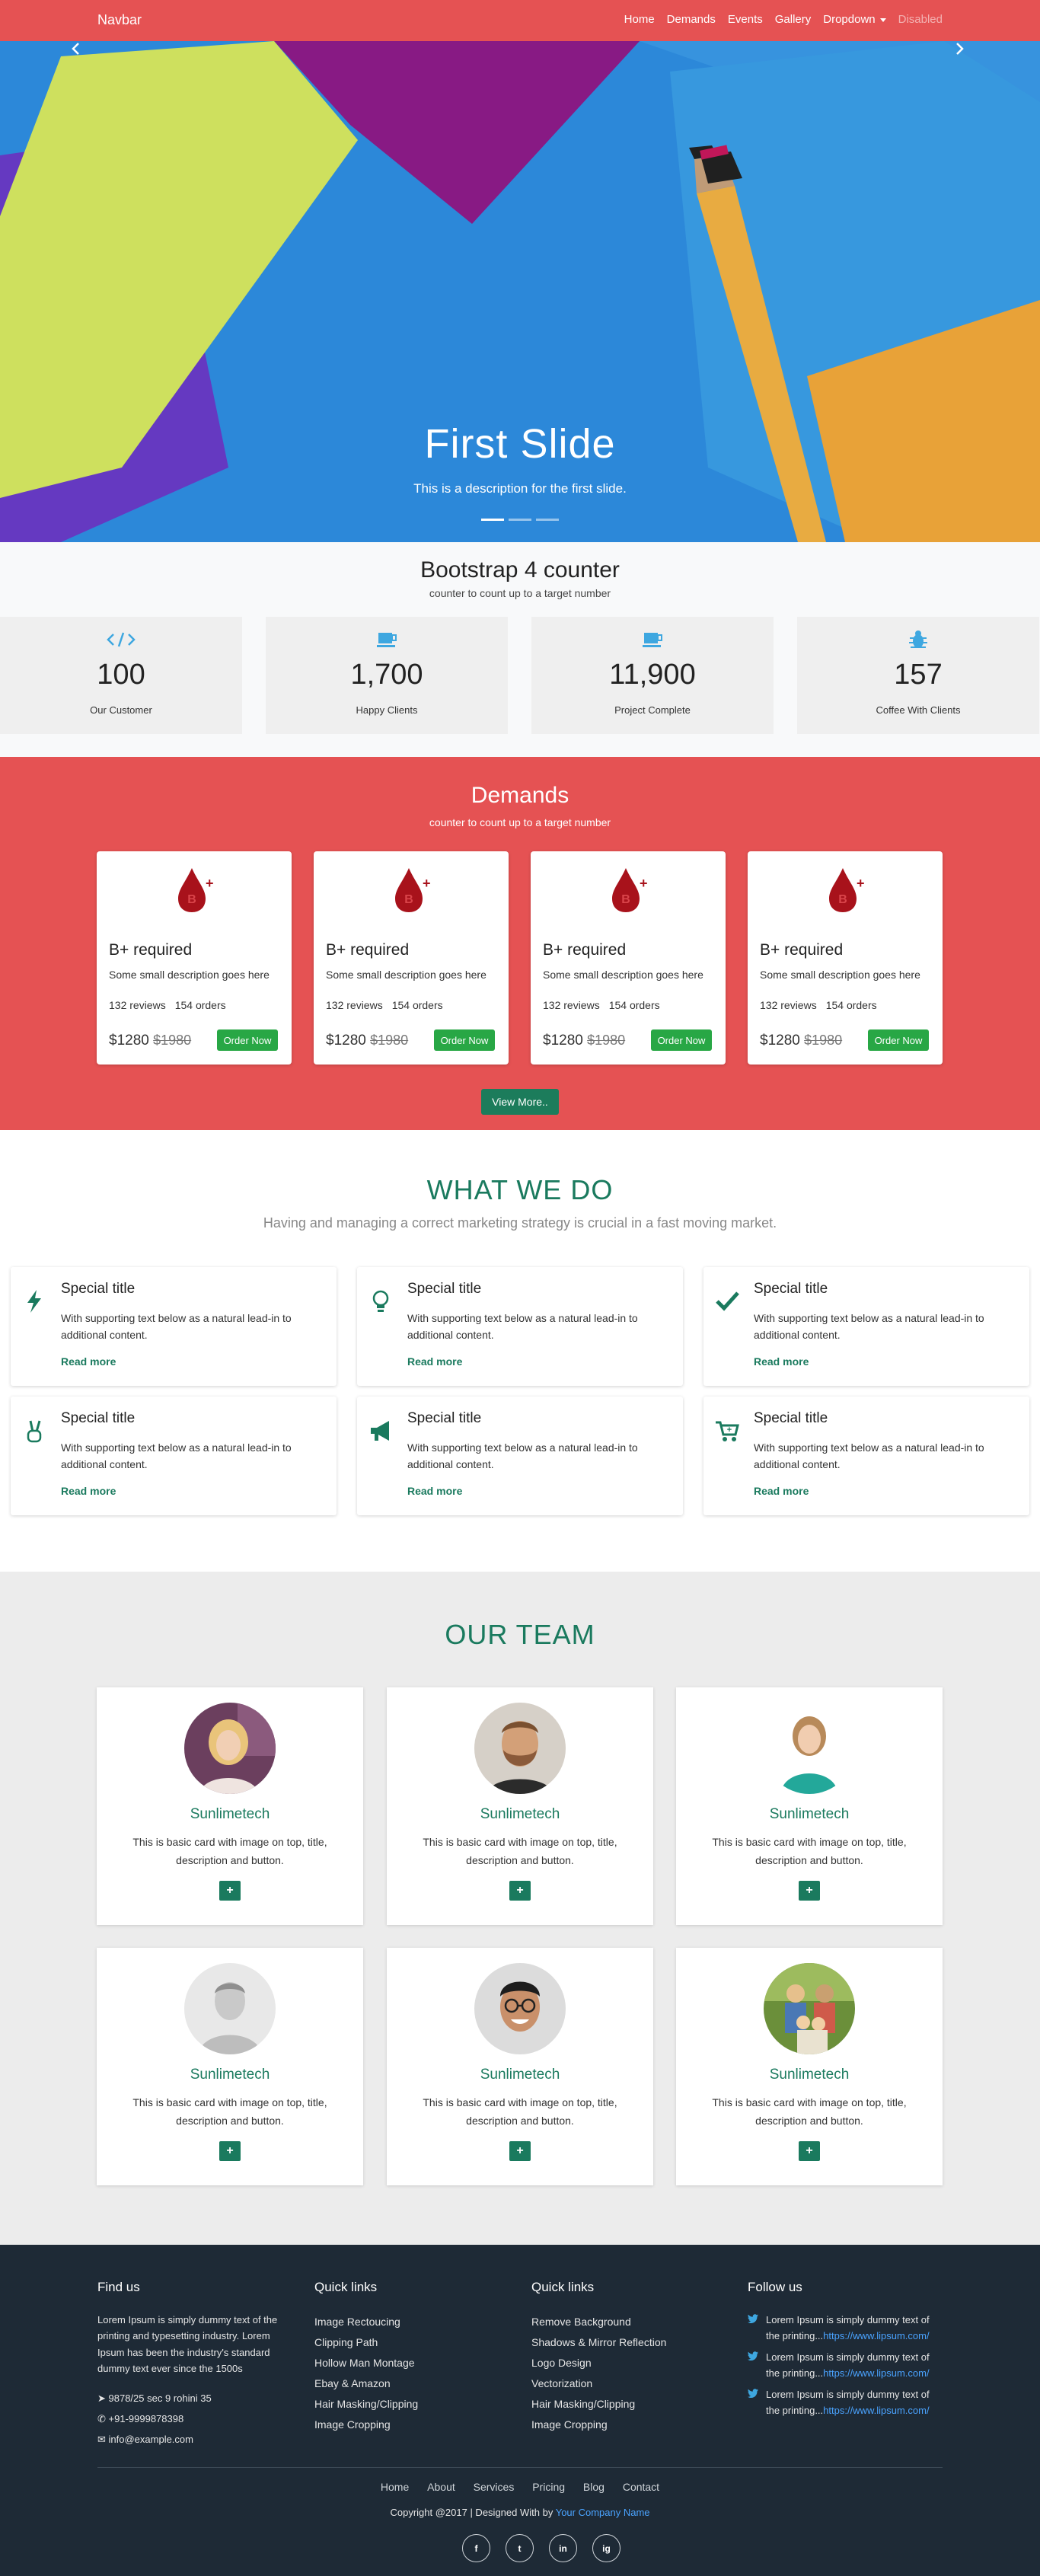 This screenshot has width=1040, height=2576. Describe the element at coordinates (918, 675) in the screenshot. I see `counter-box: 157 Coffee With Clients` at that location.